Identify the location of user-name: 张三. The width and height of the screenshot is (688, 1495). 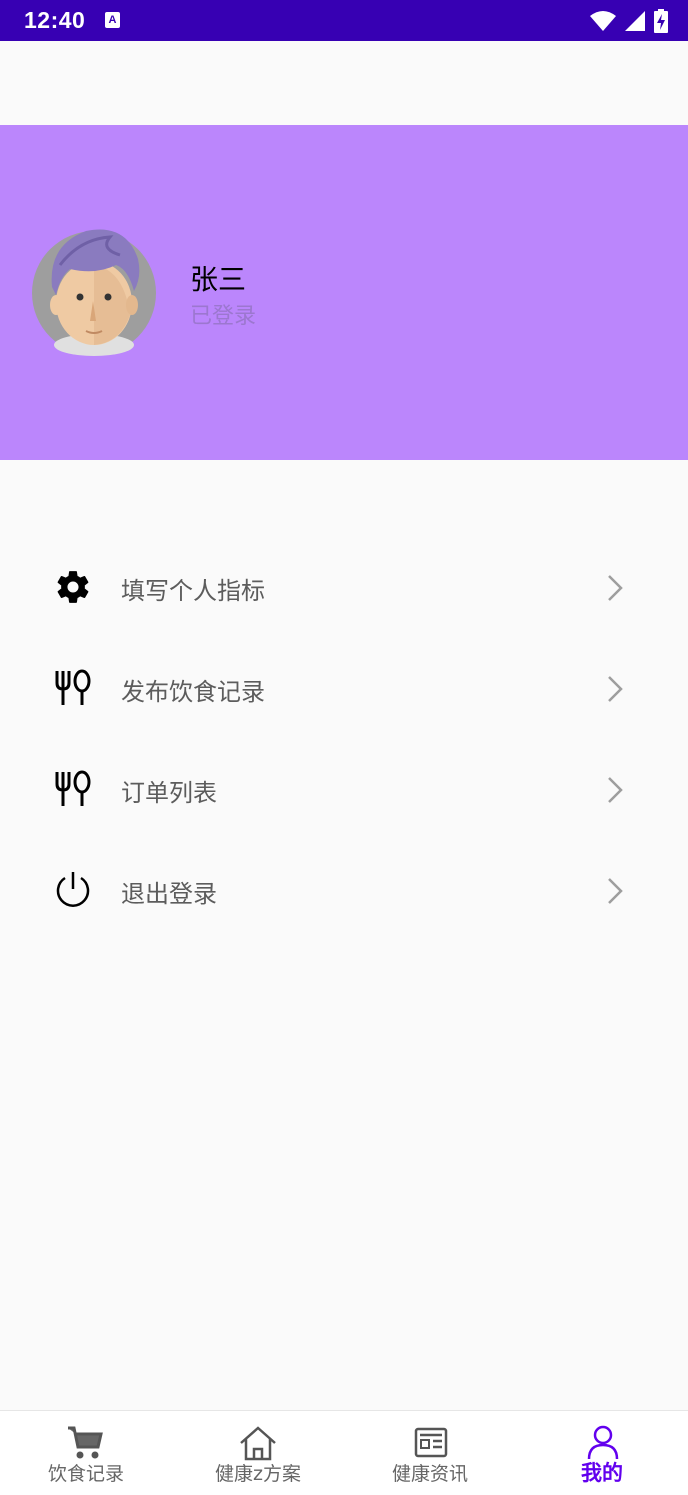
(218, 279).